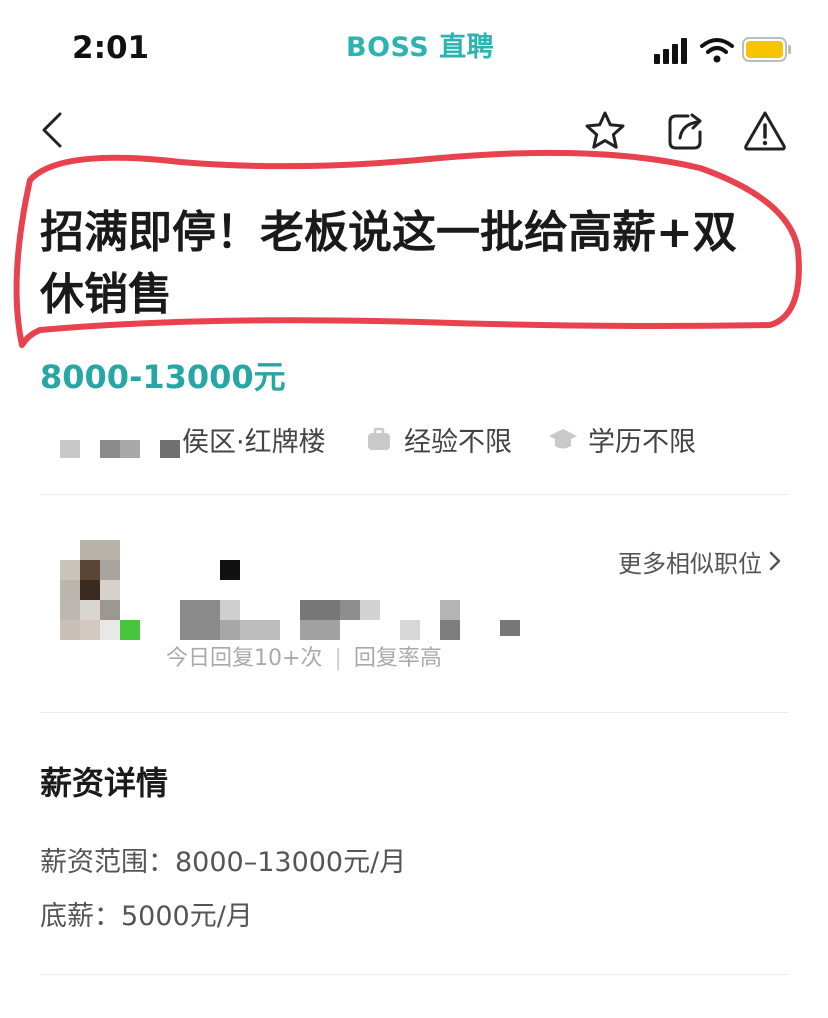  What do you see at coordinates (254, 442) in the screenshot?
I see `location-tag: 侯区·红牌楼` at bounding box center [254, 442].